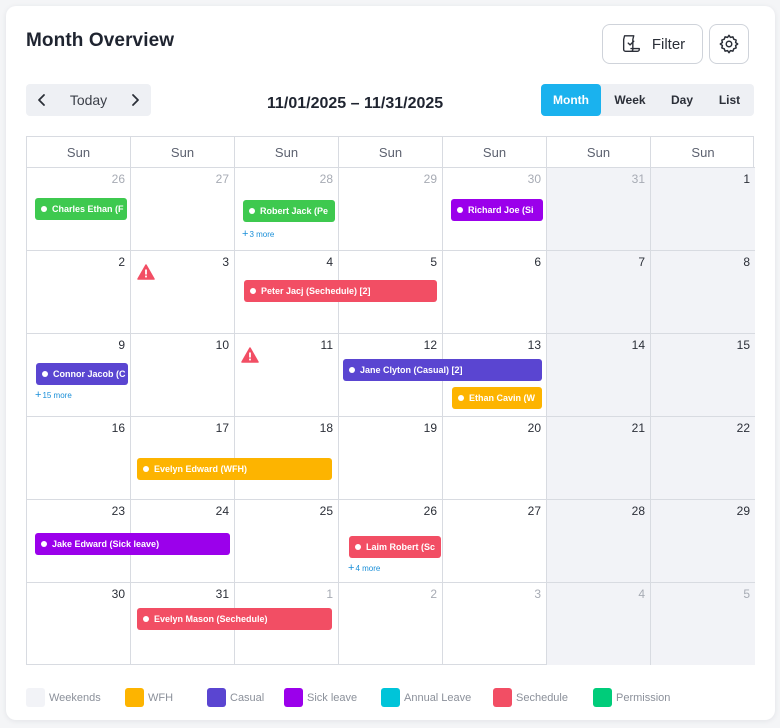  What do you see at coordinates (652, 44) in the screenshot?
I see `filter-button: Filter` at bounding box center [652, 44].